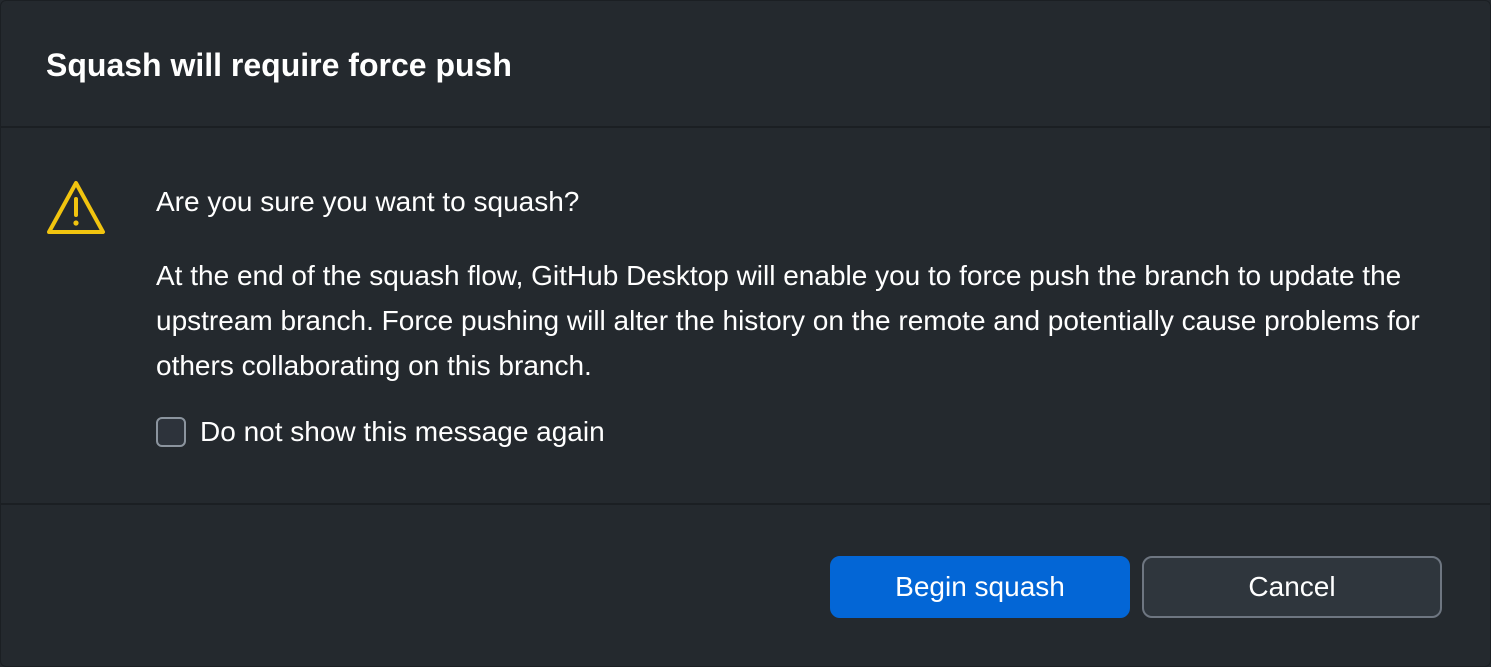  Describe the element at coordinates (171, 432) in the screenshot. I see `dont-show-again-checkbox` at that location.